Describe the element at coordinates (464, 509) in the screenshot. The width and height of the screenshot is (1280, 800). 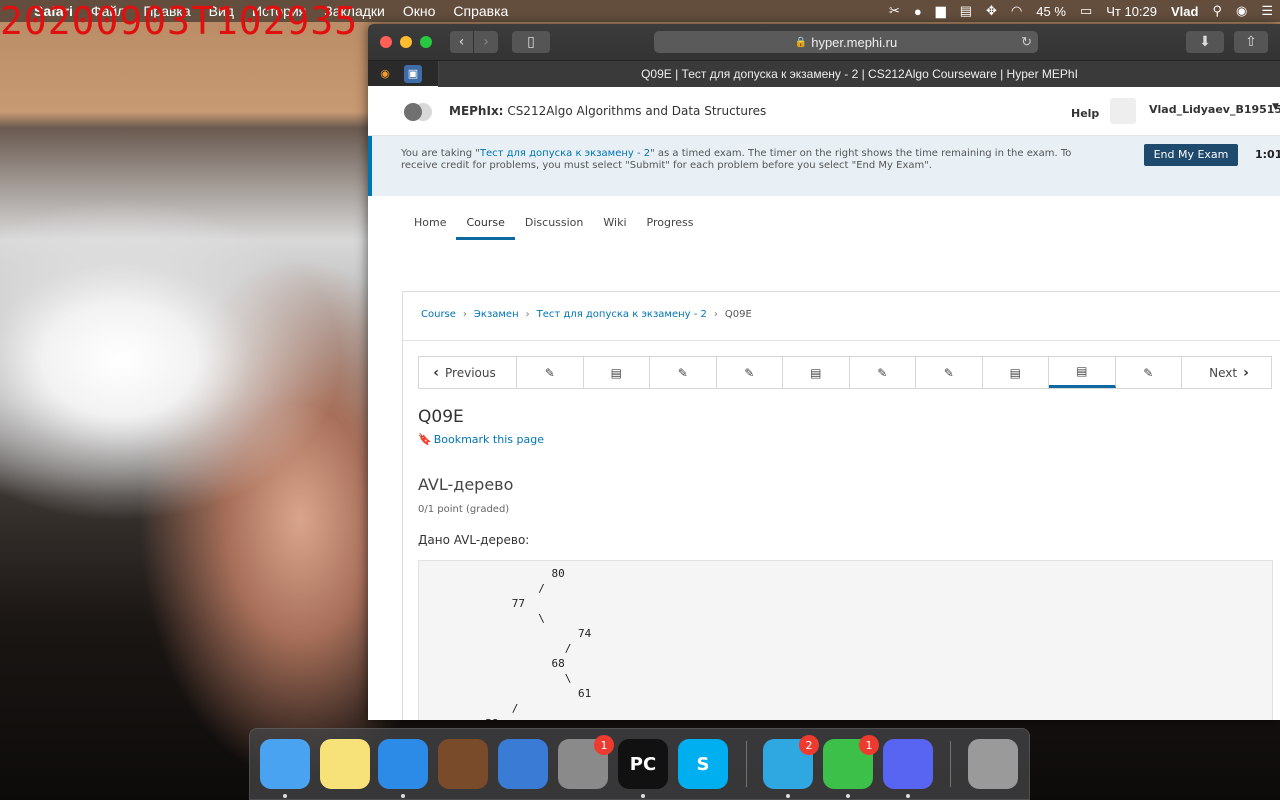
I see `problem-points: 0/1 point (graded)` at that location.